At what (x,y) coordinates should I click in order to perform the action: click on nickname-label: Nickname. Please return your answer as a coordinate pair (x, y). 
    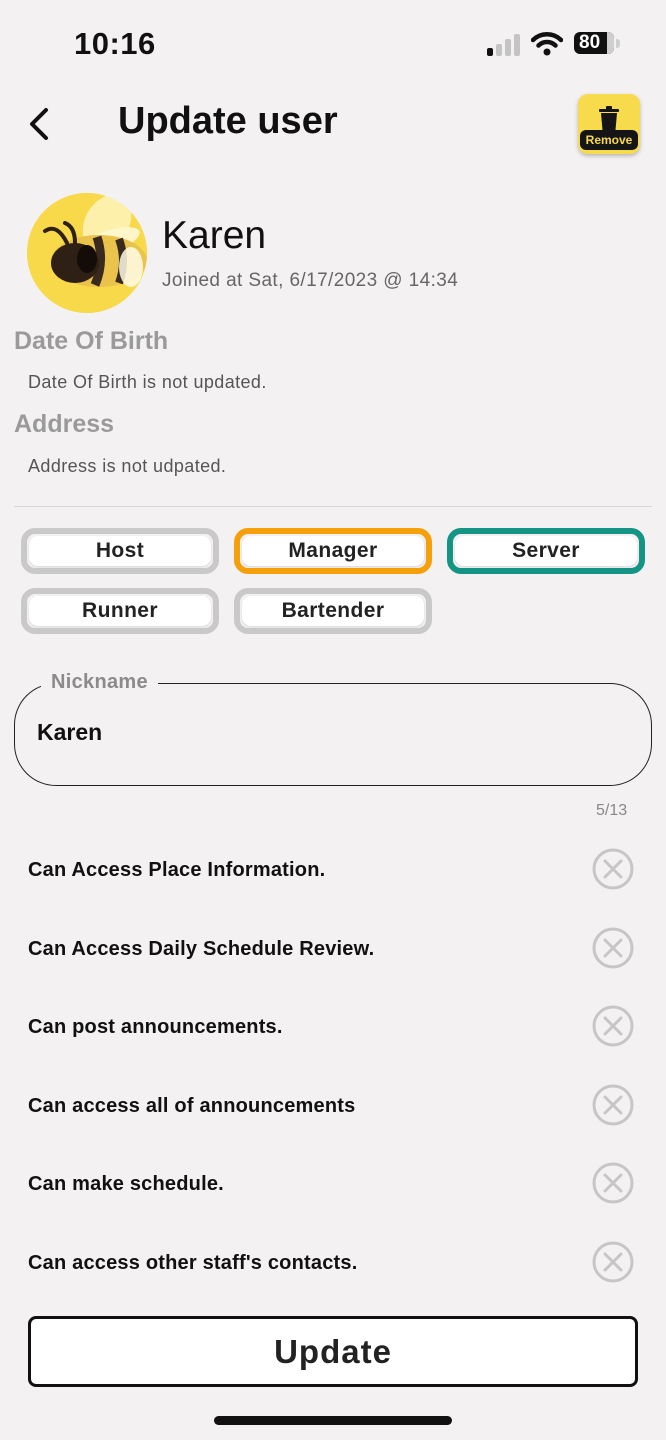
    Looking at the image, I should click on (99, 682).